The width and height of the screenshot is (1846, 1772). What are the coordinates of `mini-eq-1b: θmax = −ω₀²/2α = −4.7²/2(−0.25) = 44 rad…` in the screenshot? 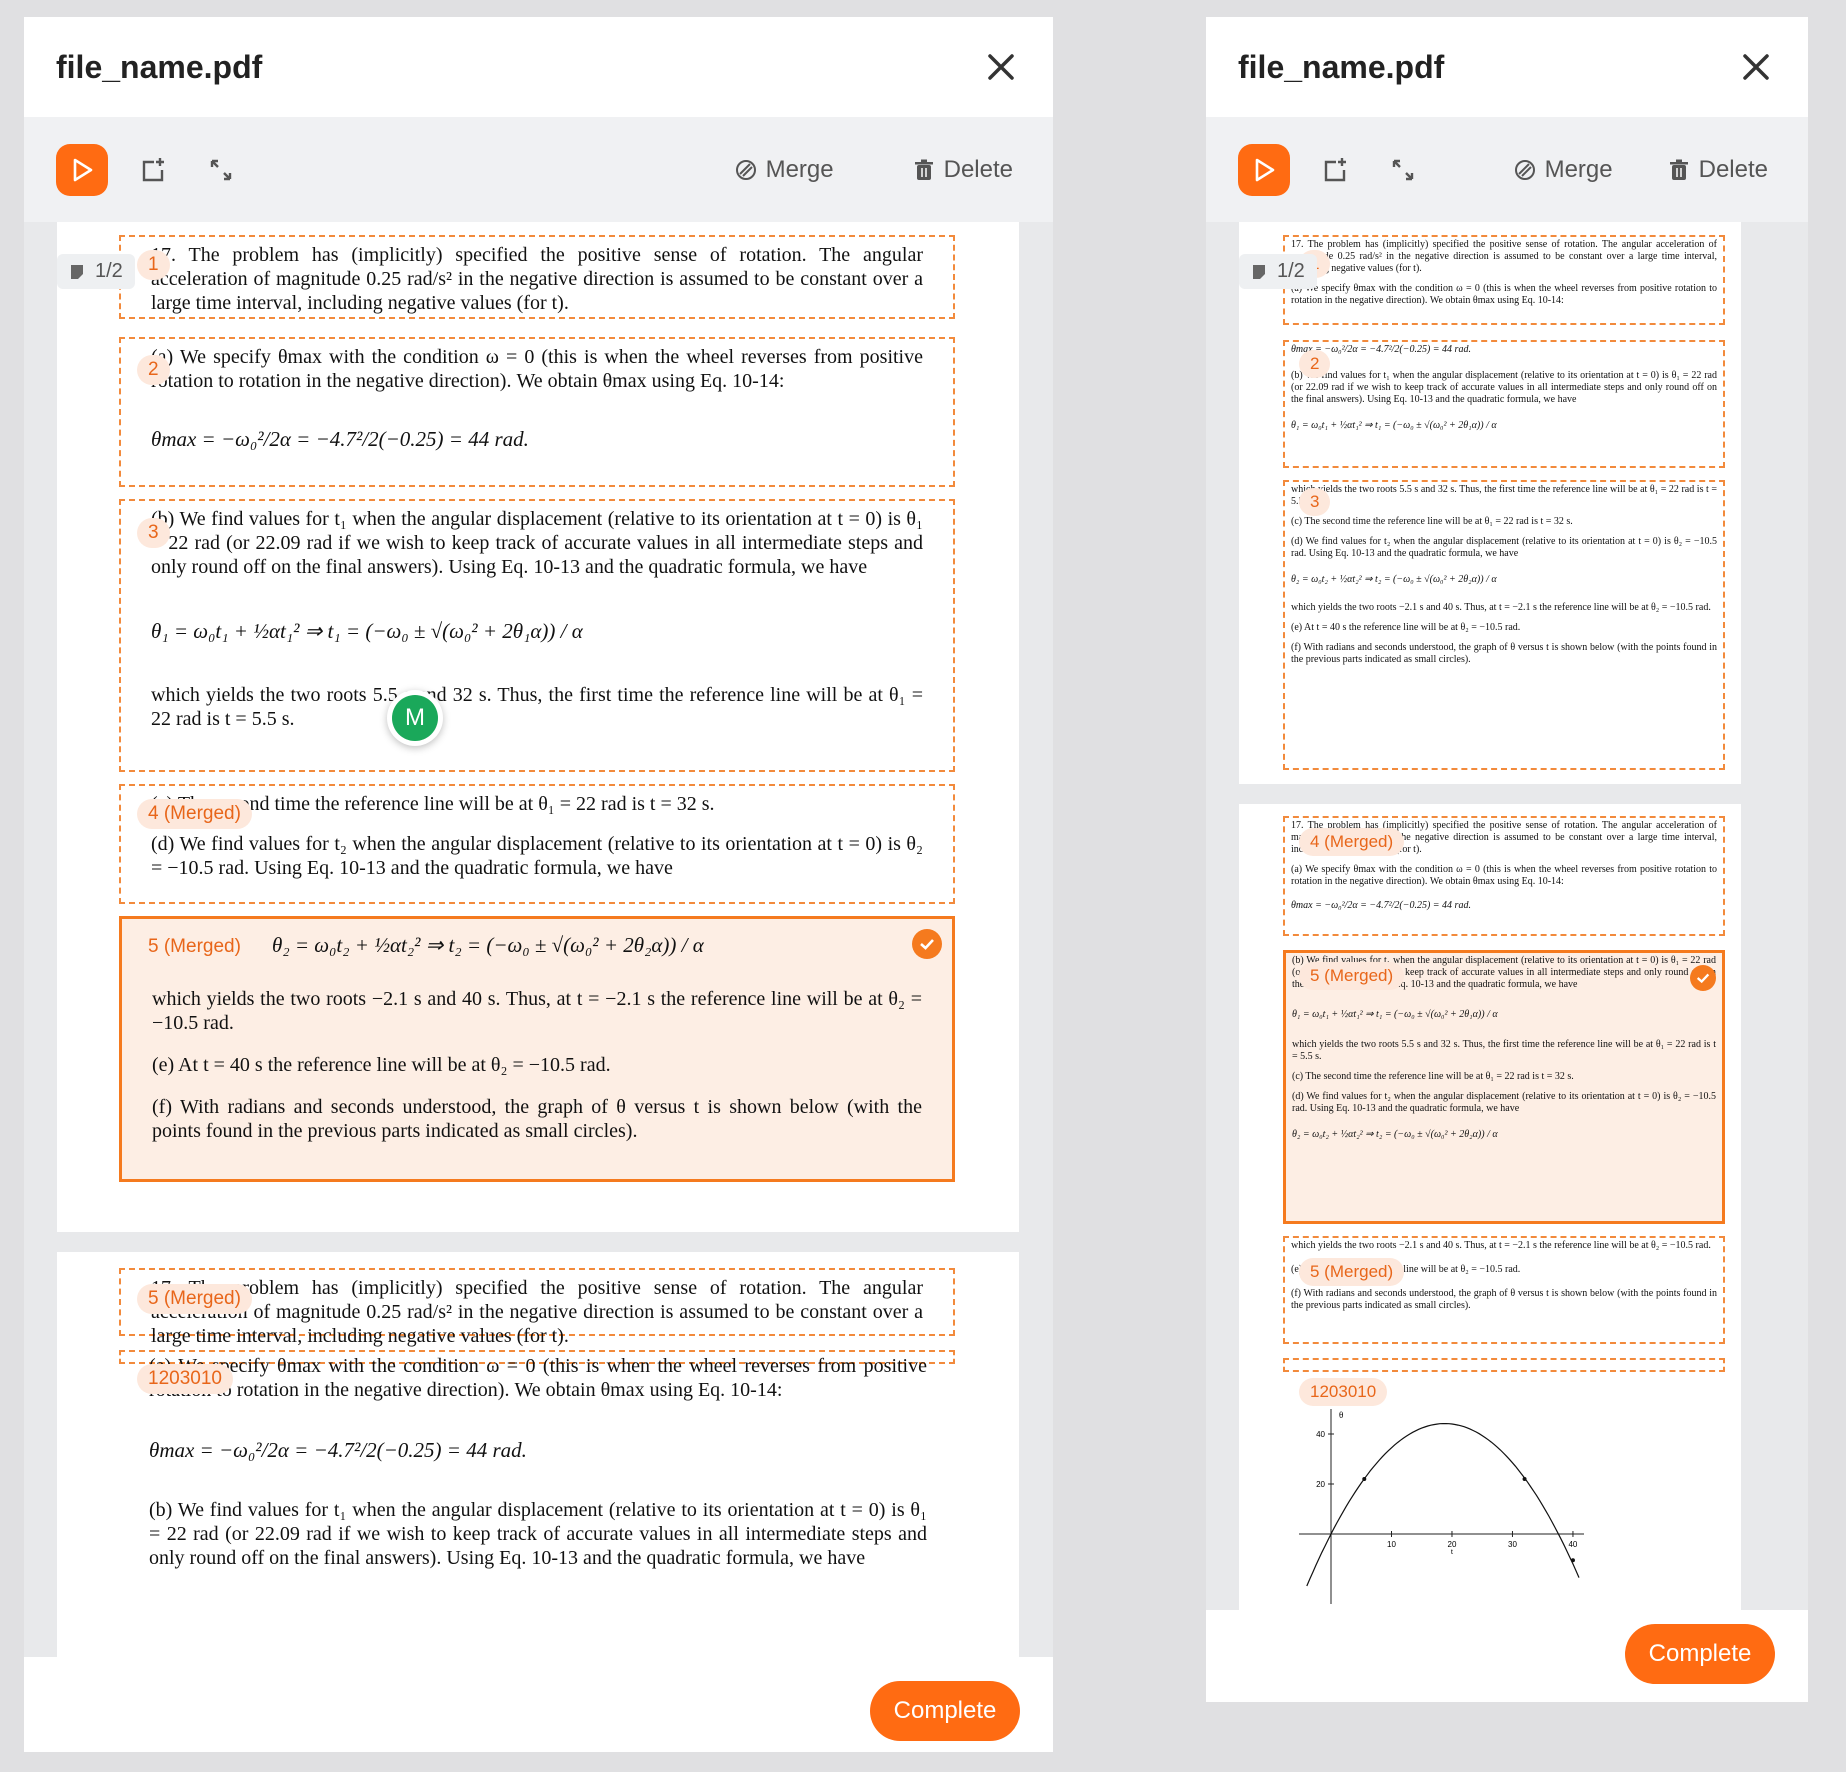 It's located at (1381, 905).